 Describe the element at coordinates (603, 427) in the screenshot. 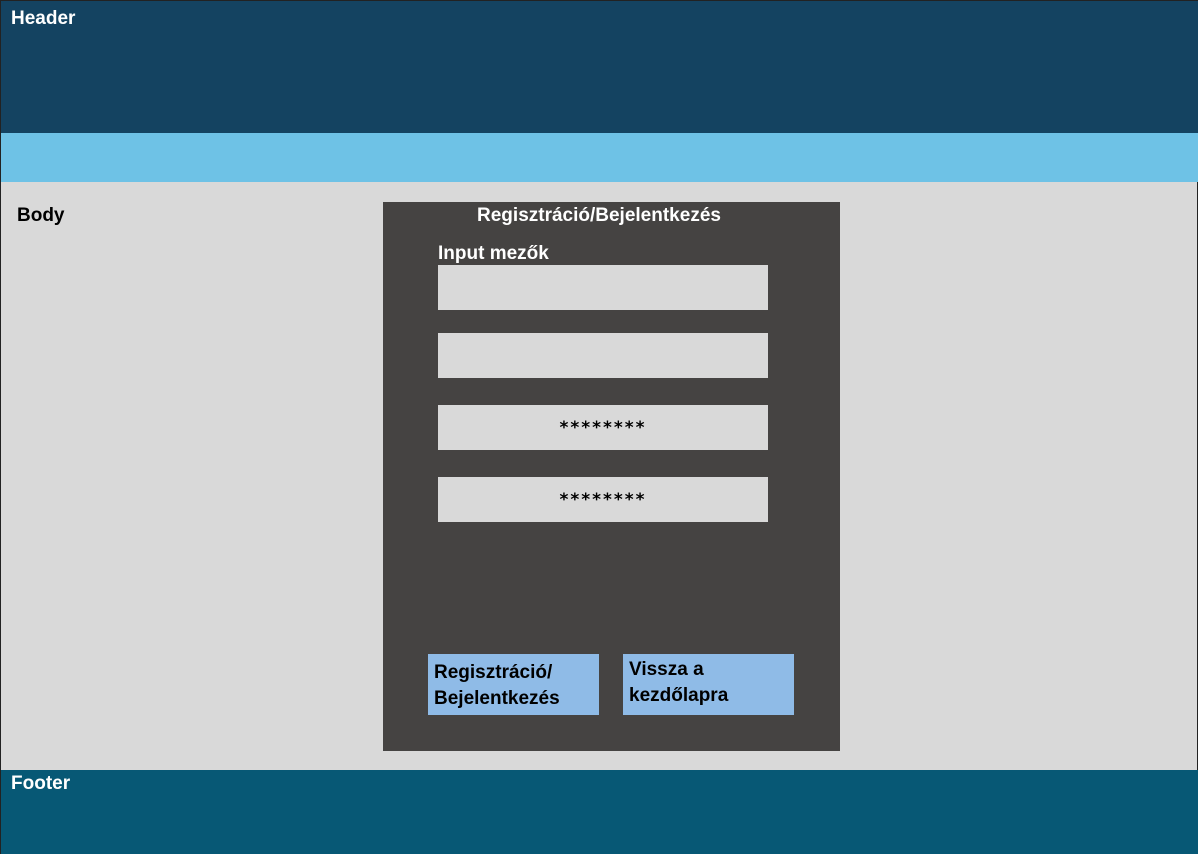

I see `password-field` at that location.